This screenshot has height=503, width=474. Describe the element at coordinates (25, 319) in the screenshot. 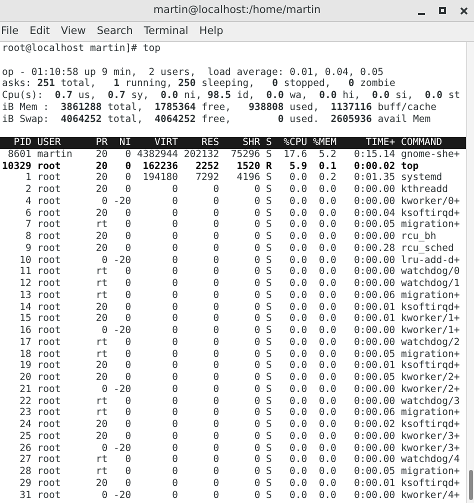

I see `table-cell-text: 15` at that location.